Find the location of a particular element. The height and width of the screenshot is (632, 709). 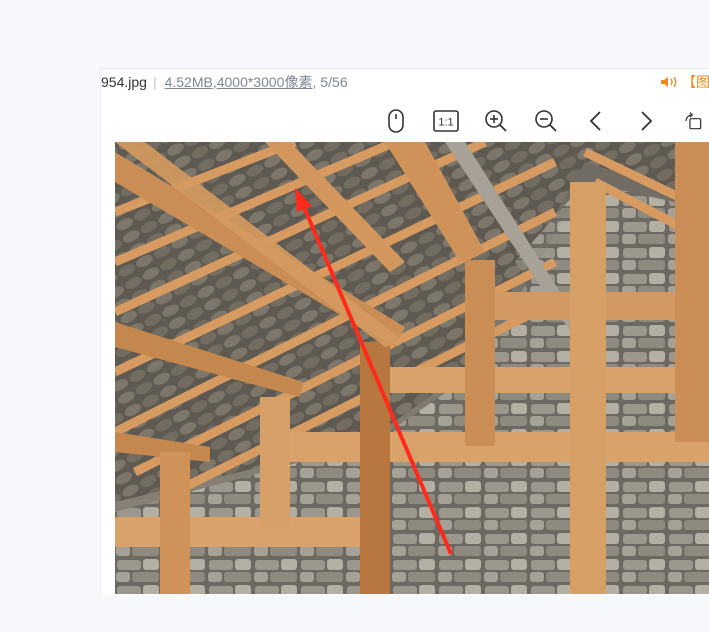

actual-size-button: 1:1 is located at coordinates (446, 121).